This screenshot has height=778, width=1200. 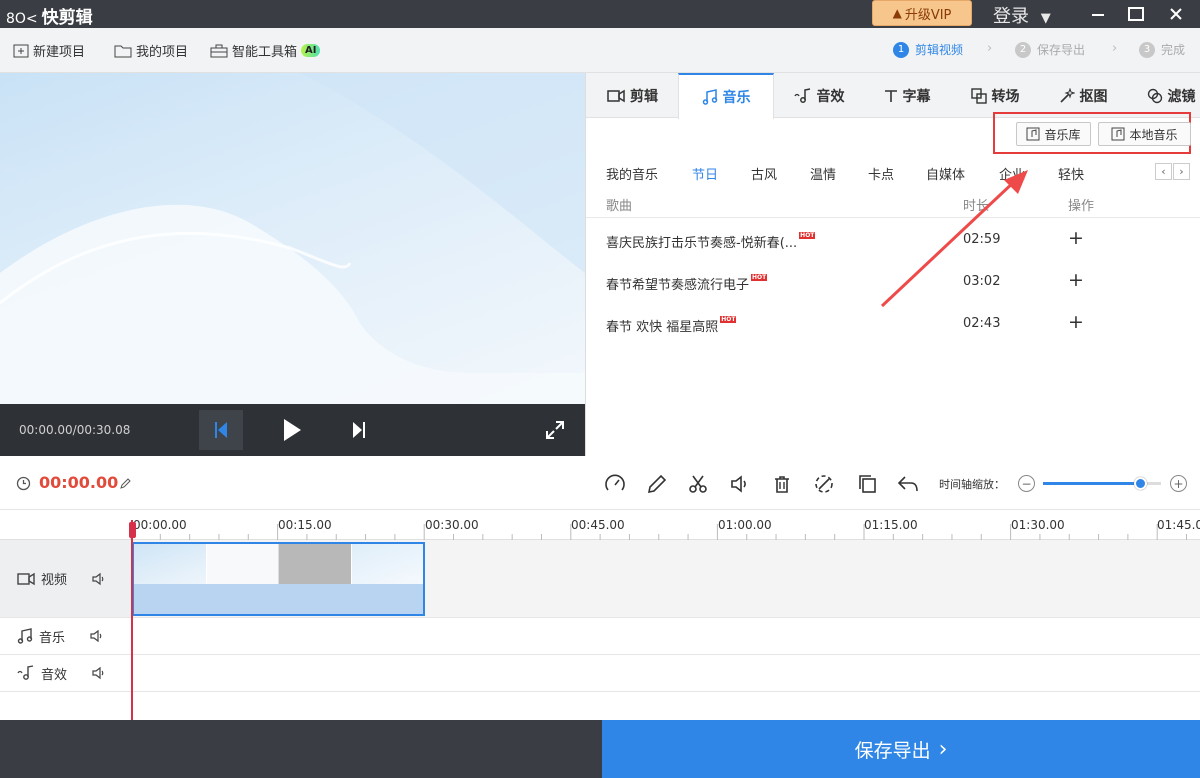 I want to click on sfx-track-label: 音效, so click(x=65, y=672).